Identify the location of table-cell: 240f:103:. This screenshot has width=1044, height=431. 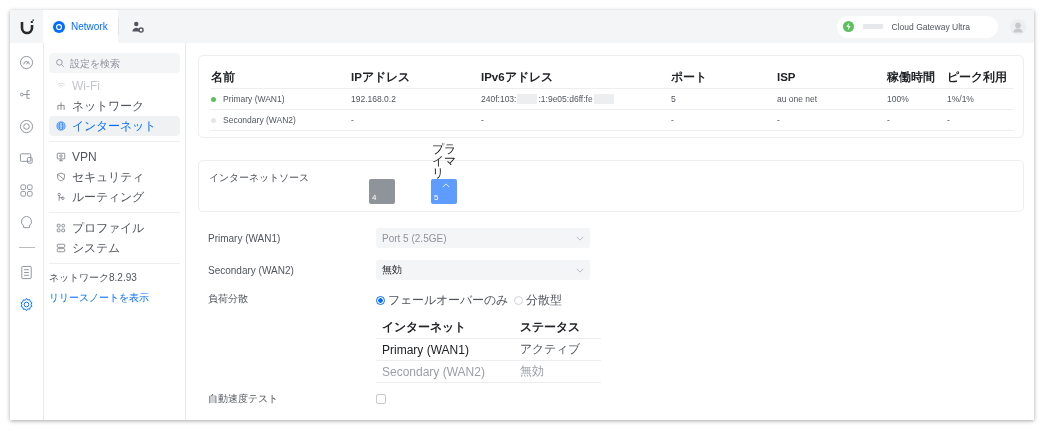
(499, 99).